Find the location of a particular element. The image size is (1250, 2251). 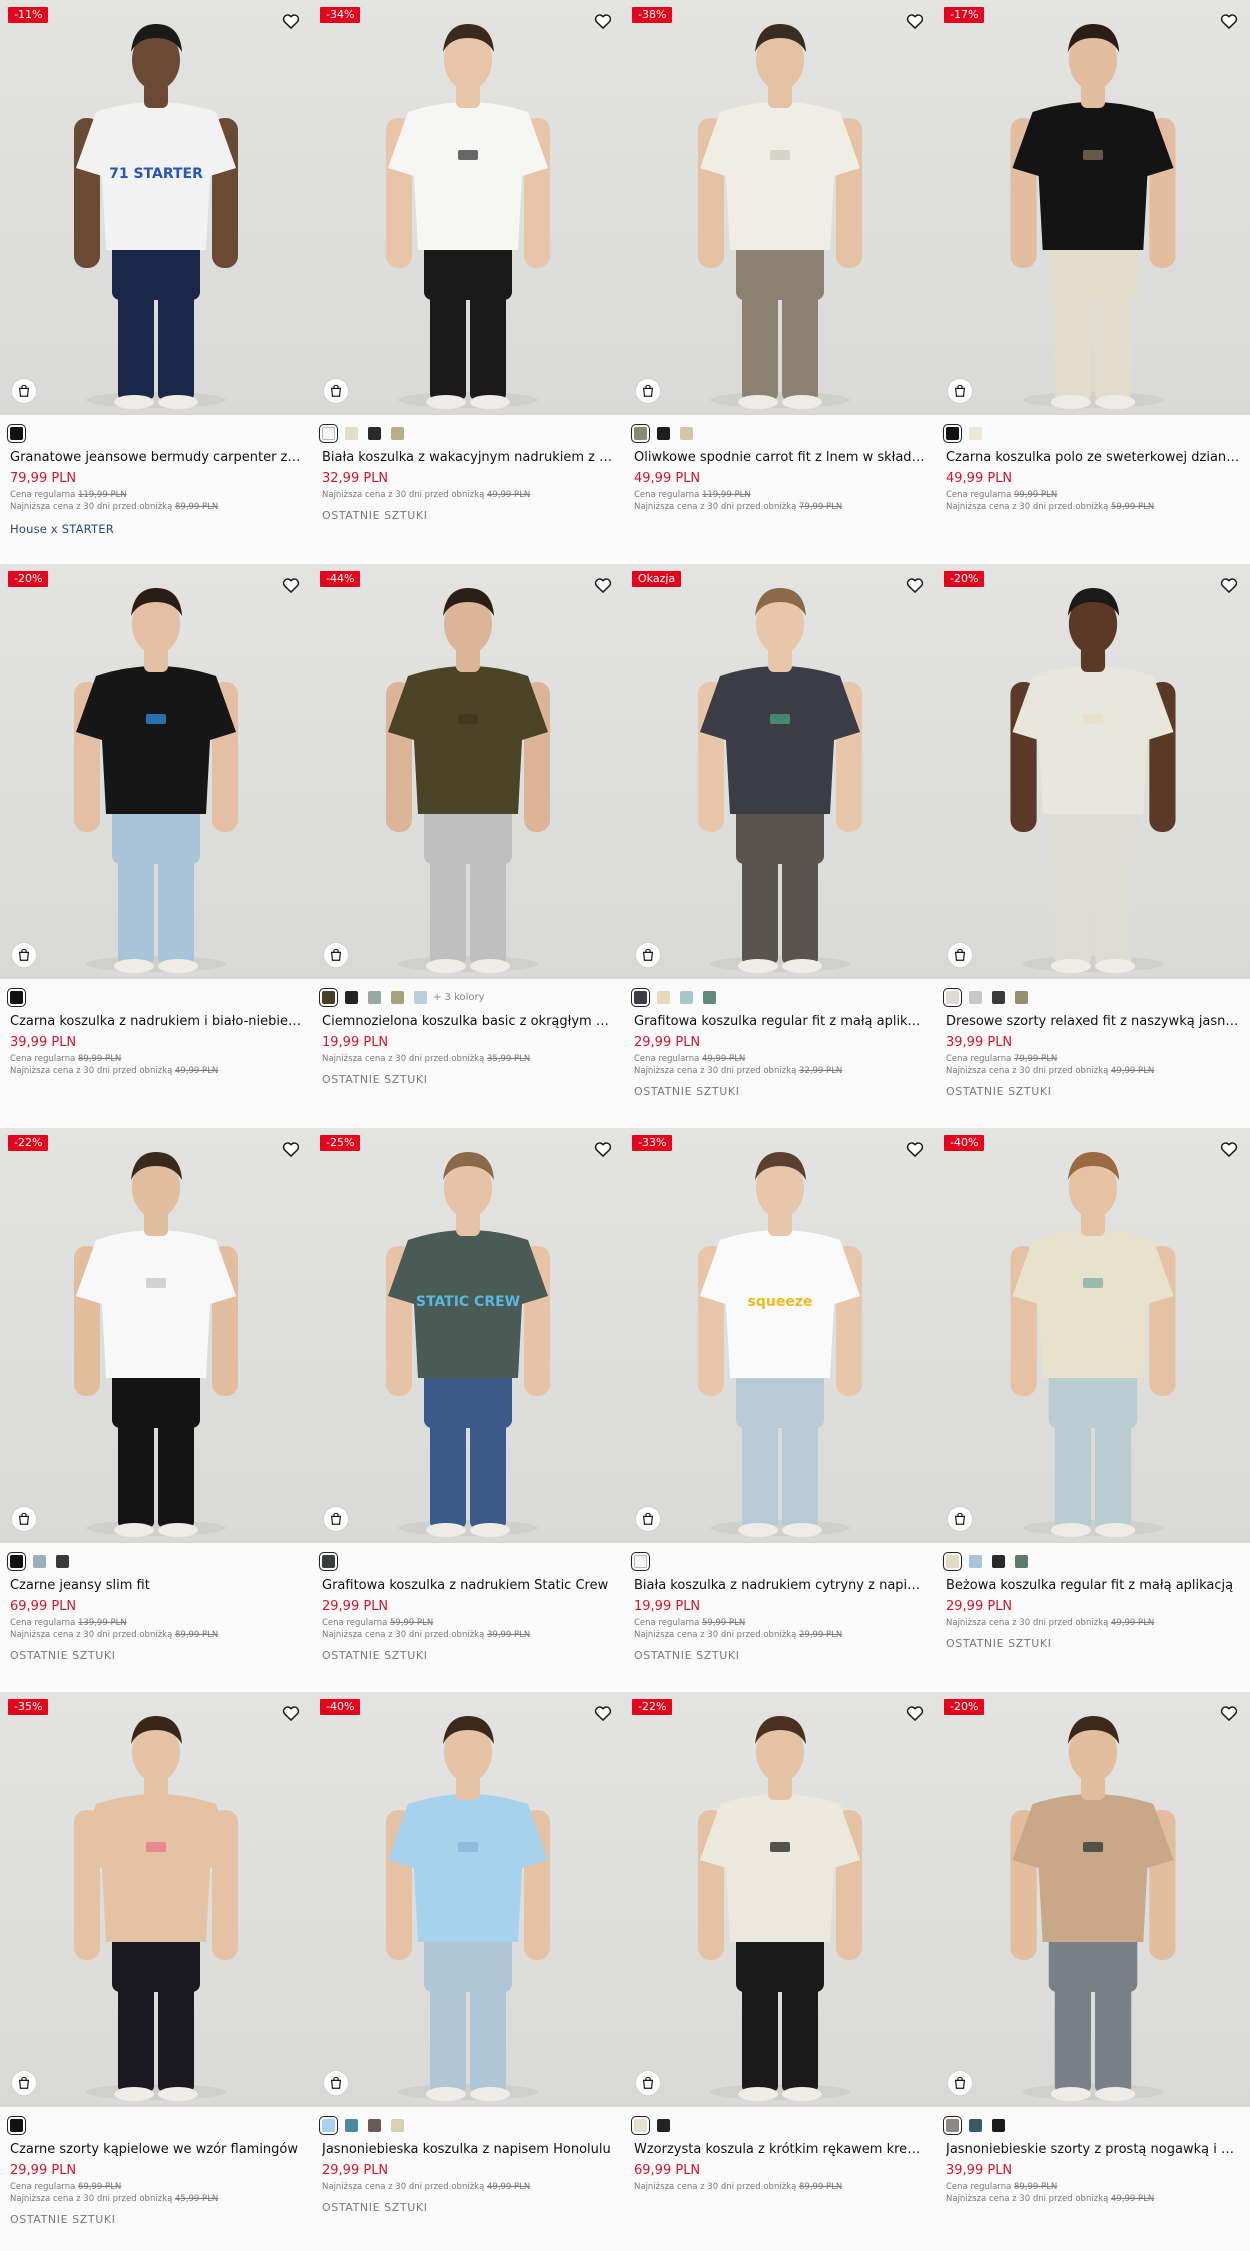

product-photo: 71 STARTER -11% is located at coordinates (156, 207).